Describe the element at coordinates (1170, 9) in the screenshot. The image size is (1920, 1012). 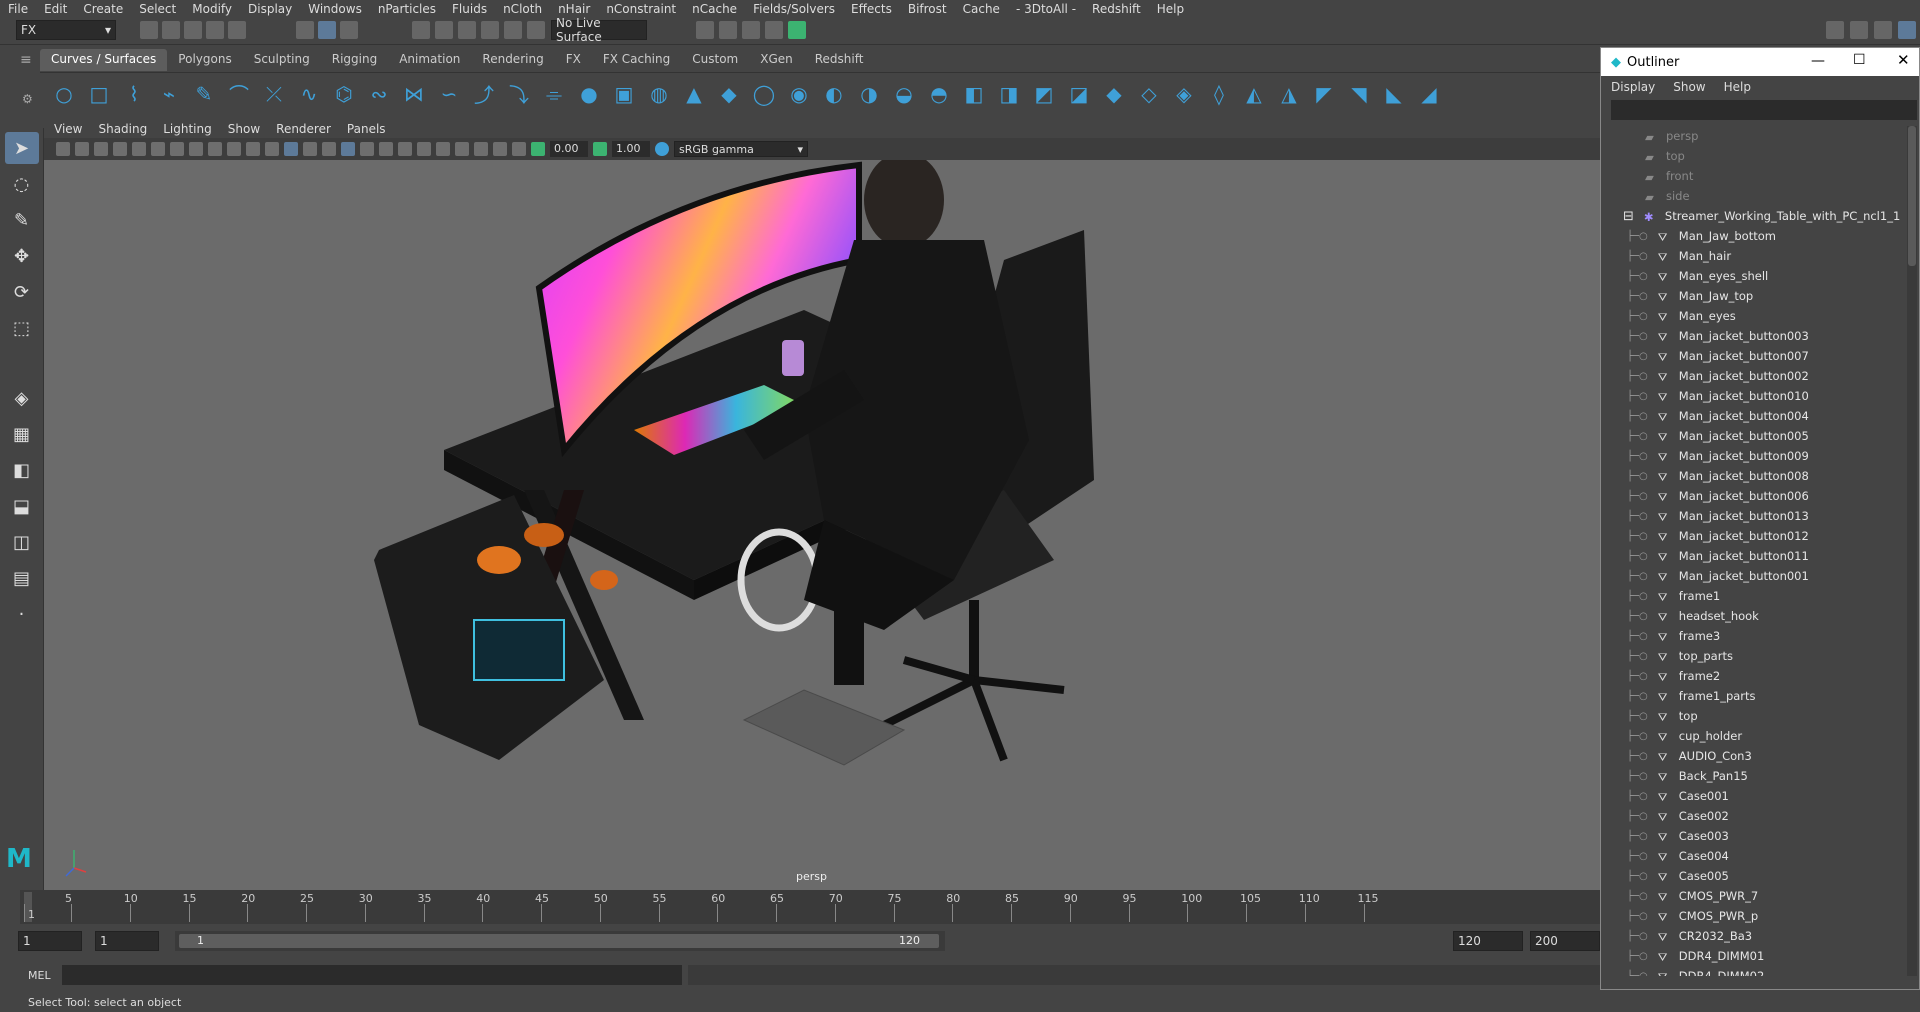
I see `menu-help: Help` at that location.